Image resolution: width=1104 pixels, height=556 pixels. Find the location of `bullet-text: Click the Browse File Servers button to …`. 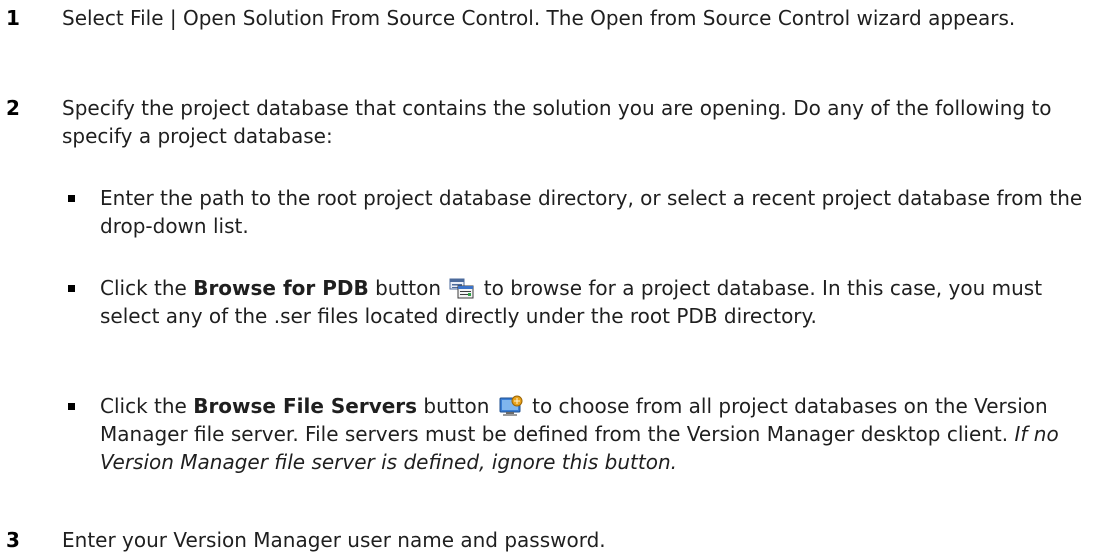

bullet-text: Click the Browse File Servers button to … is located at coordinates (597, 434).